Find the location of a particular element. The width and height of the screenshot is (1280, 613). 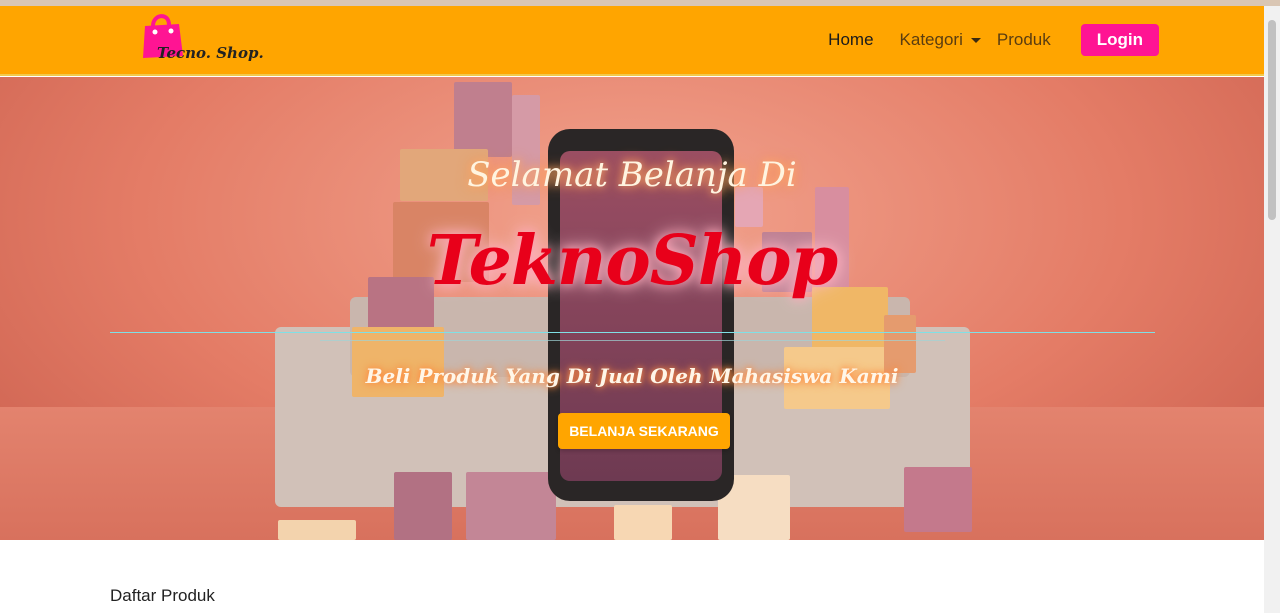

page-scrollbar is located at coordinates (1272, 309).